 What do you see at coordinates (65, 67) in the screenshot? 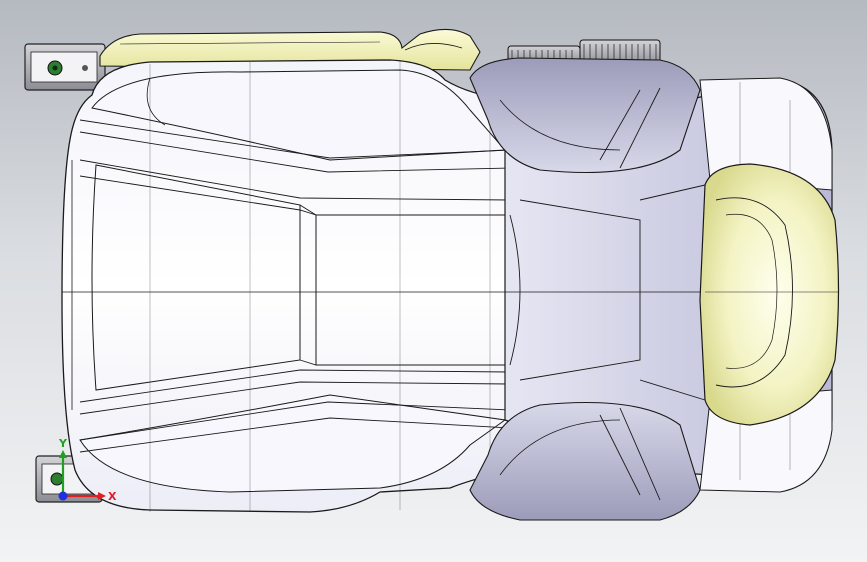
I see `mount-bracket-top` at bounding box center [65, 67].